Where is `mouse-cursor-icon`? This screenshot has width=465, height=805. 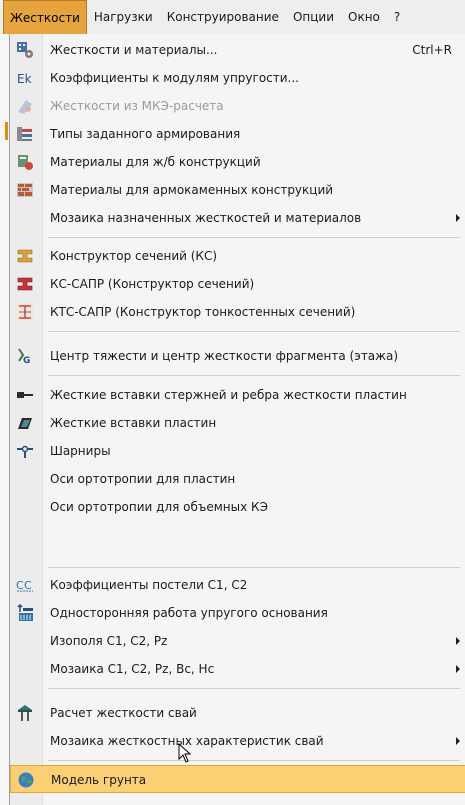
mouse-cursor-icon is located at coordinates (185, 753).